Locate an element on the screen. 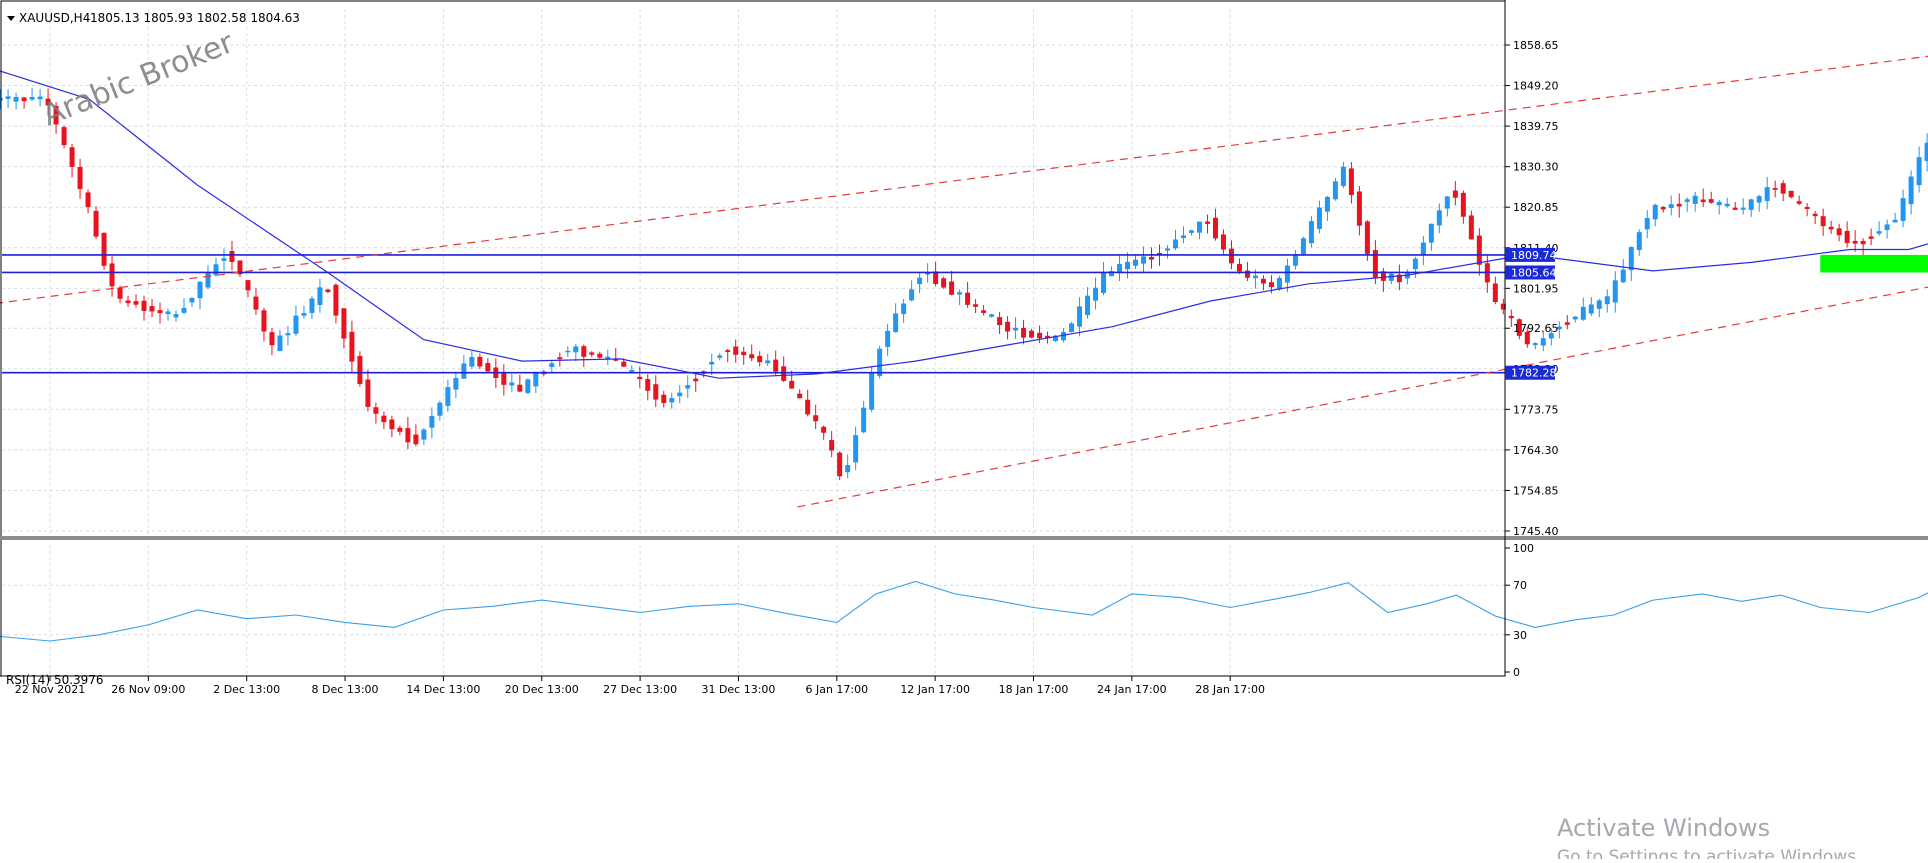  x-tick-label: 12 Jan 17:00 is located at coordinates (935, 689).